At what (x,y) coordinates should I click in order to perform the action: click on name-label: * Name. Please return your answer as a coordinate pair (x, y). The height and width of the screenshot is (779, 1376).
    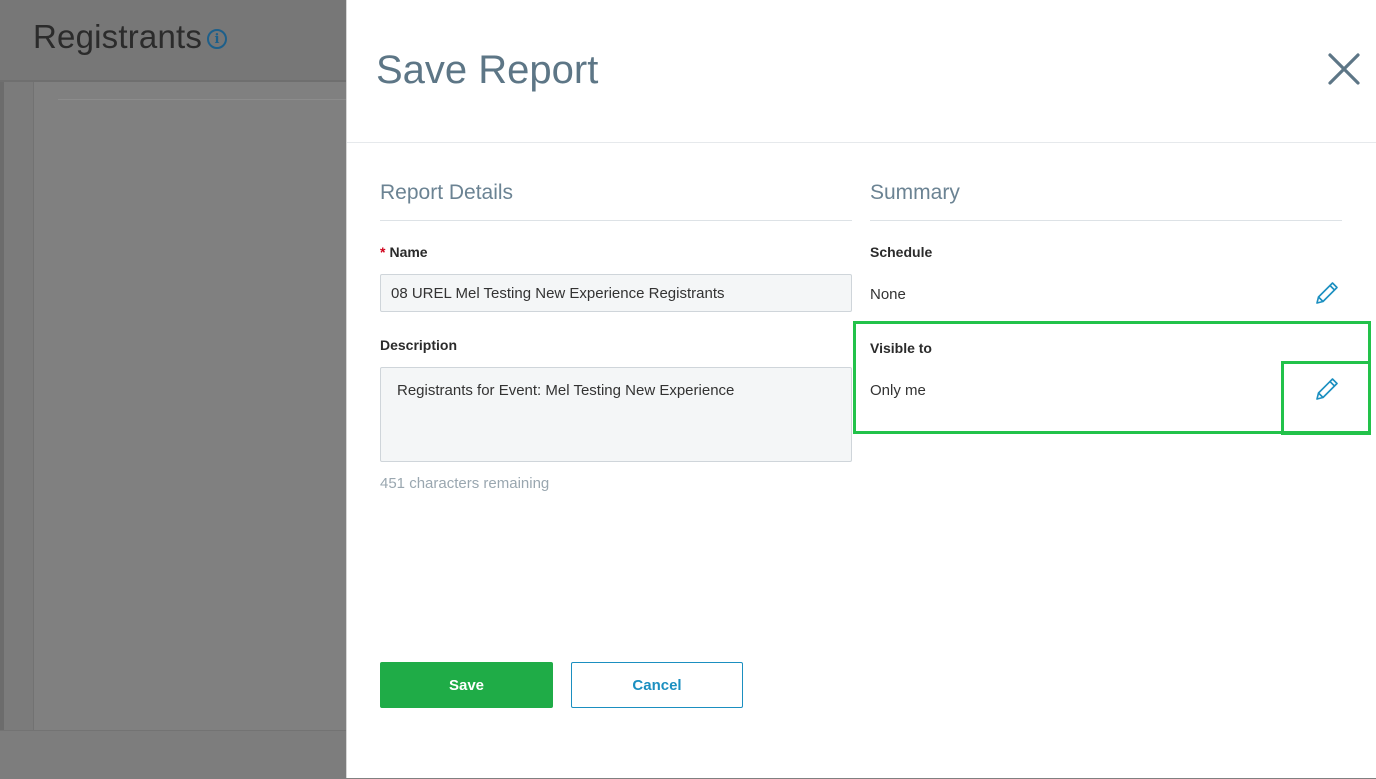
    Looking at the image, I should click on (404, 252).